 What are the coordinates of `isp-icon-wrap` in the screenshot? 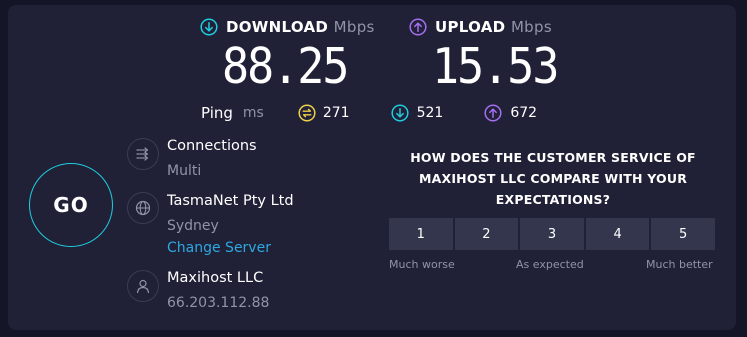 It's located at (143, 208).